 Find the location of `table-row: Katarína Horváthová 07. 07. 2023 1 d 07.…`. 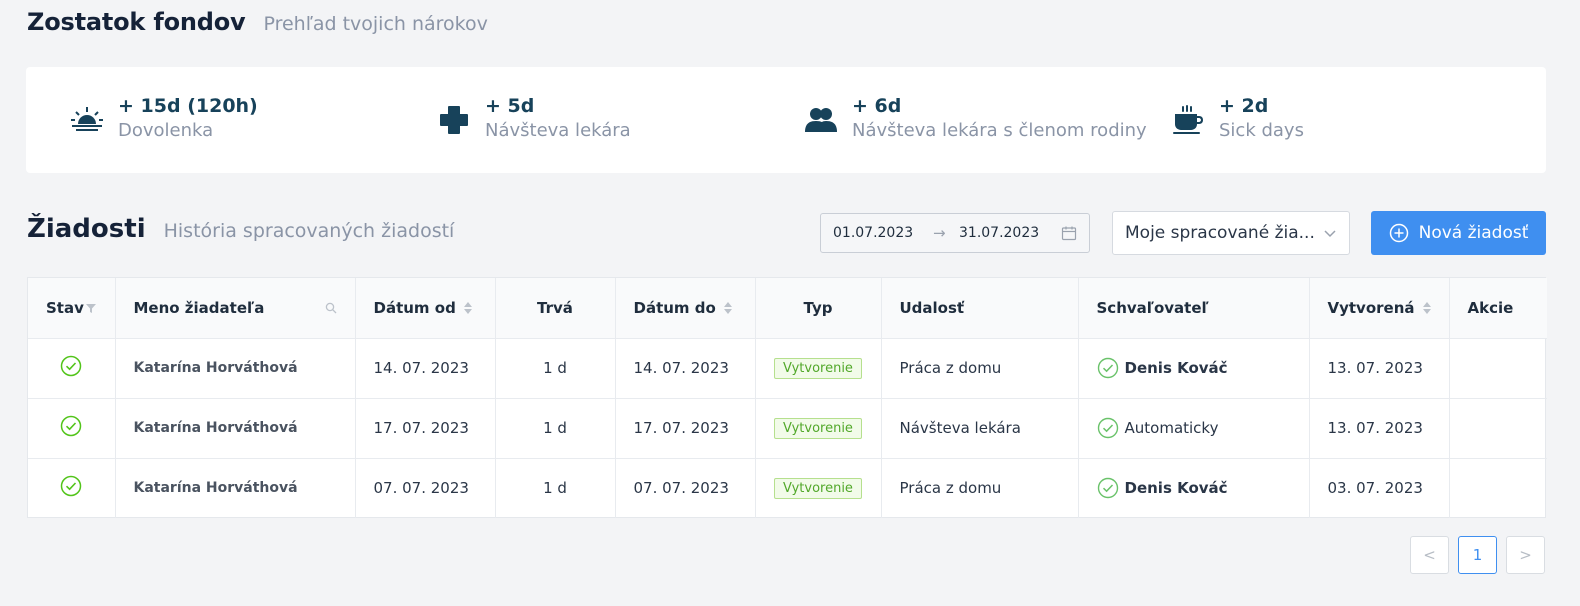

table-row: Katarína Horváthová 07. 07. 2023 1 d 07.… is located at coordinates (787, 488).